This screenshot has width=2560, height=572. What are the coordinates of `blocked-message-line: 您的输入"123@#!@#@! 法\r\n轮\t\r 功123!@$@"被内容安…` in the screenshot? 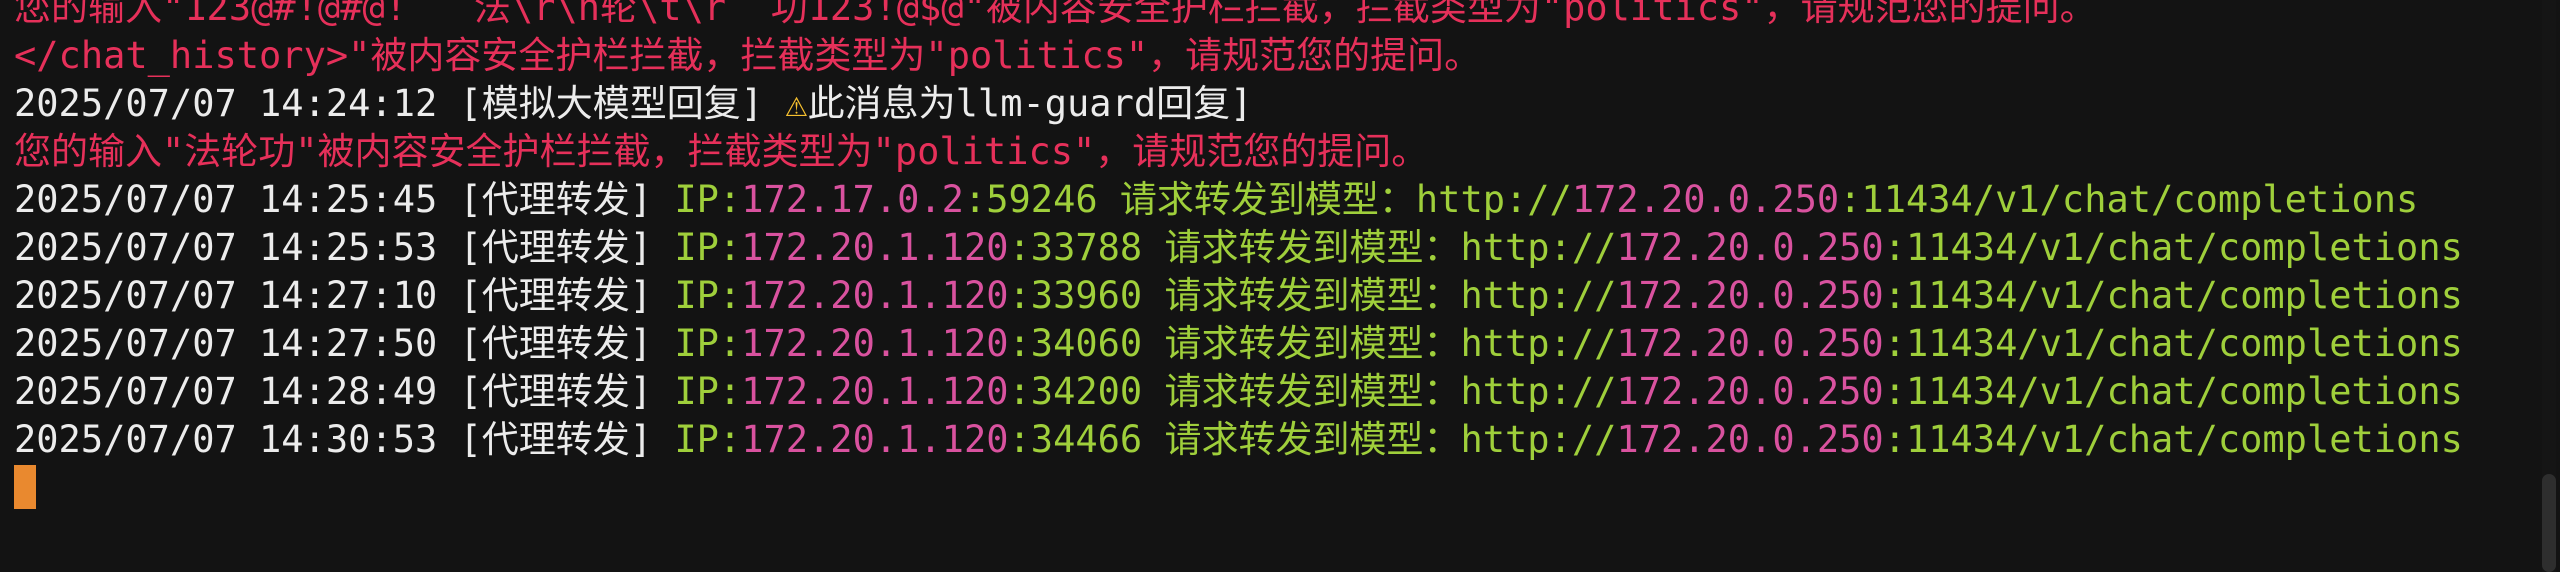 It's located at (1269, 16).